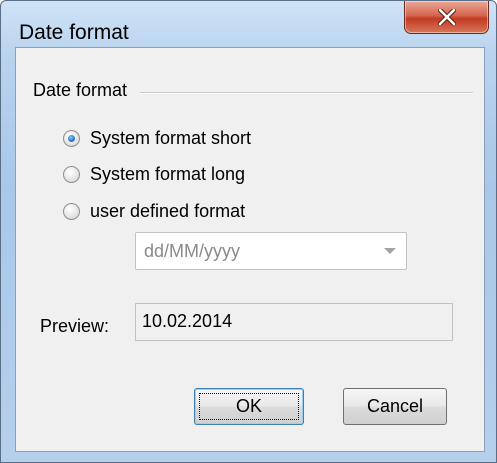 The width and height of the screenshot is (497, 463). I want to click on radio-label: System format long, so click(168, 173).